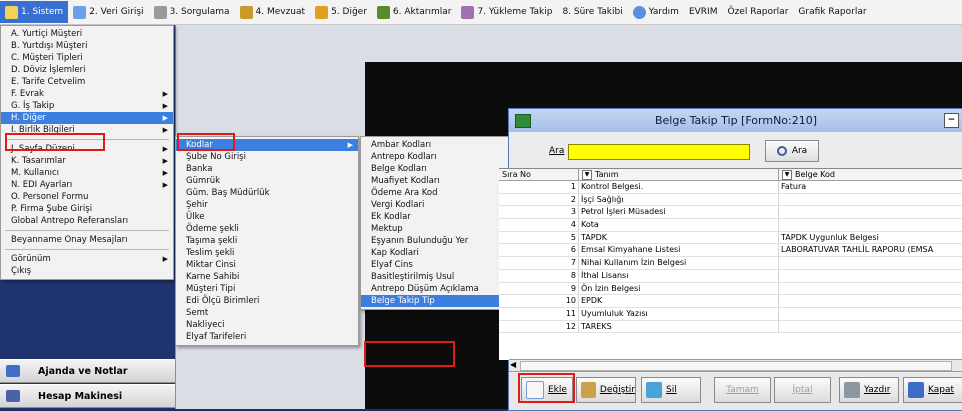  I want to click on ok-button: Tamam, so click(742, 390).